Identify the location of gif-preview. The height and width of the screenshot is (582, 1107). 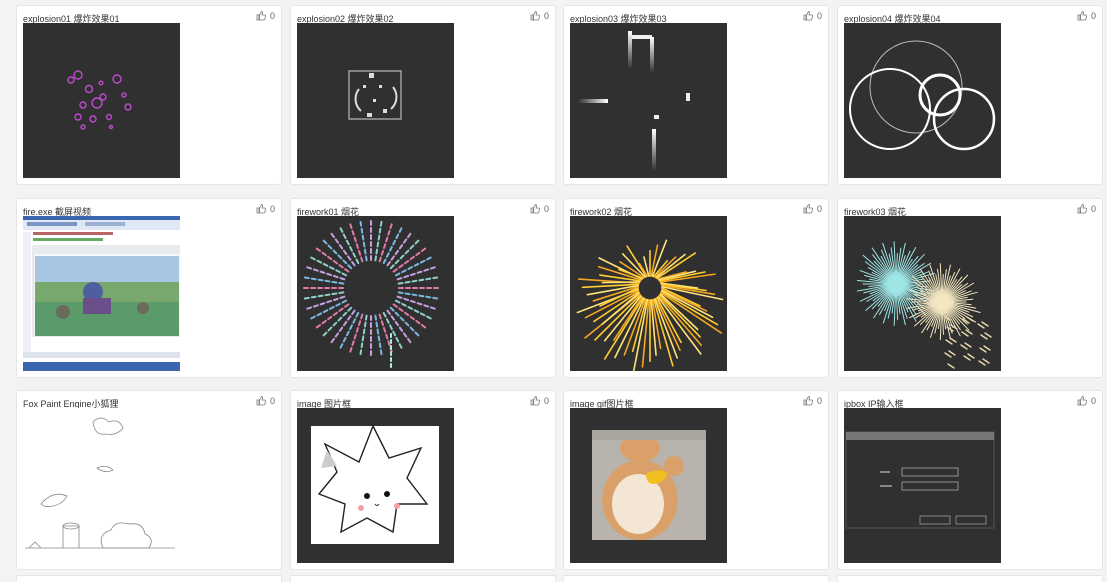
(649, 485).